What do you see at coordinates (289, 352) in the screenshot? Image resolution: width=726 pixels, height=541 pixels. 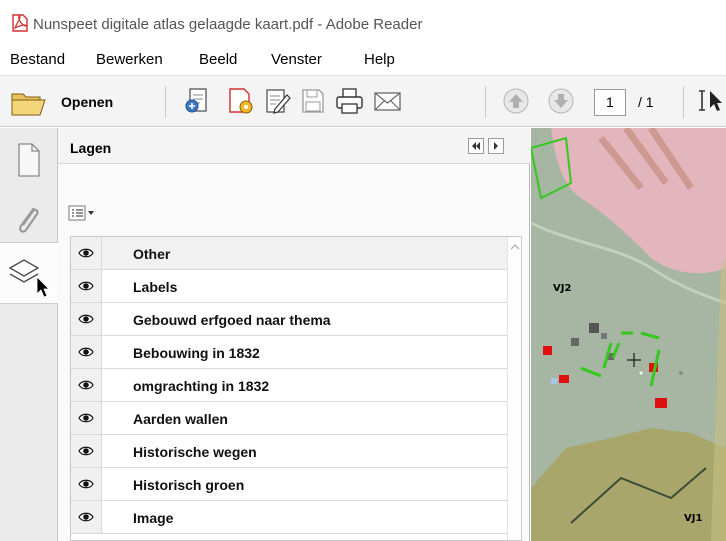 I see `layer-row-bebouwing-1832: Bebouwing in 1832` at bounding box center [289, 352].